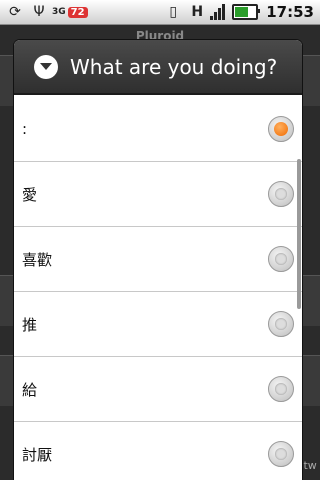 The width and height of the screenshot is (320, 480). Describe the element at coordinates (158, 451) in the screenshot. I see `list-item: 討厭` at that location.